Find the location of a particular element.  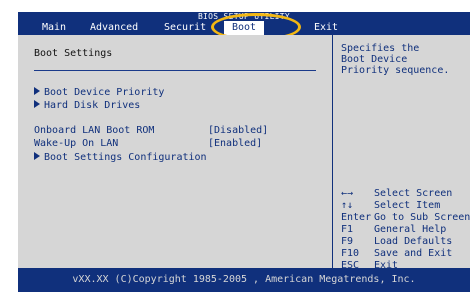

key-legend-row: ↑↓ Select Item is located at coordinates (391, 205).